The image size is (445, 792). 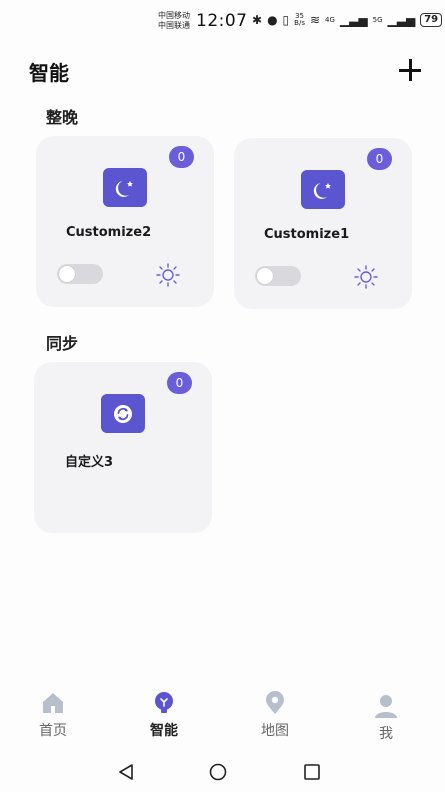 What do you see at coordinates (164, 720) in the screenshot?
I see `nav-item-smart: 智能` at bounding box center [164, 720].